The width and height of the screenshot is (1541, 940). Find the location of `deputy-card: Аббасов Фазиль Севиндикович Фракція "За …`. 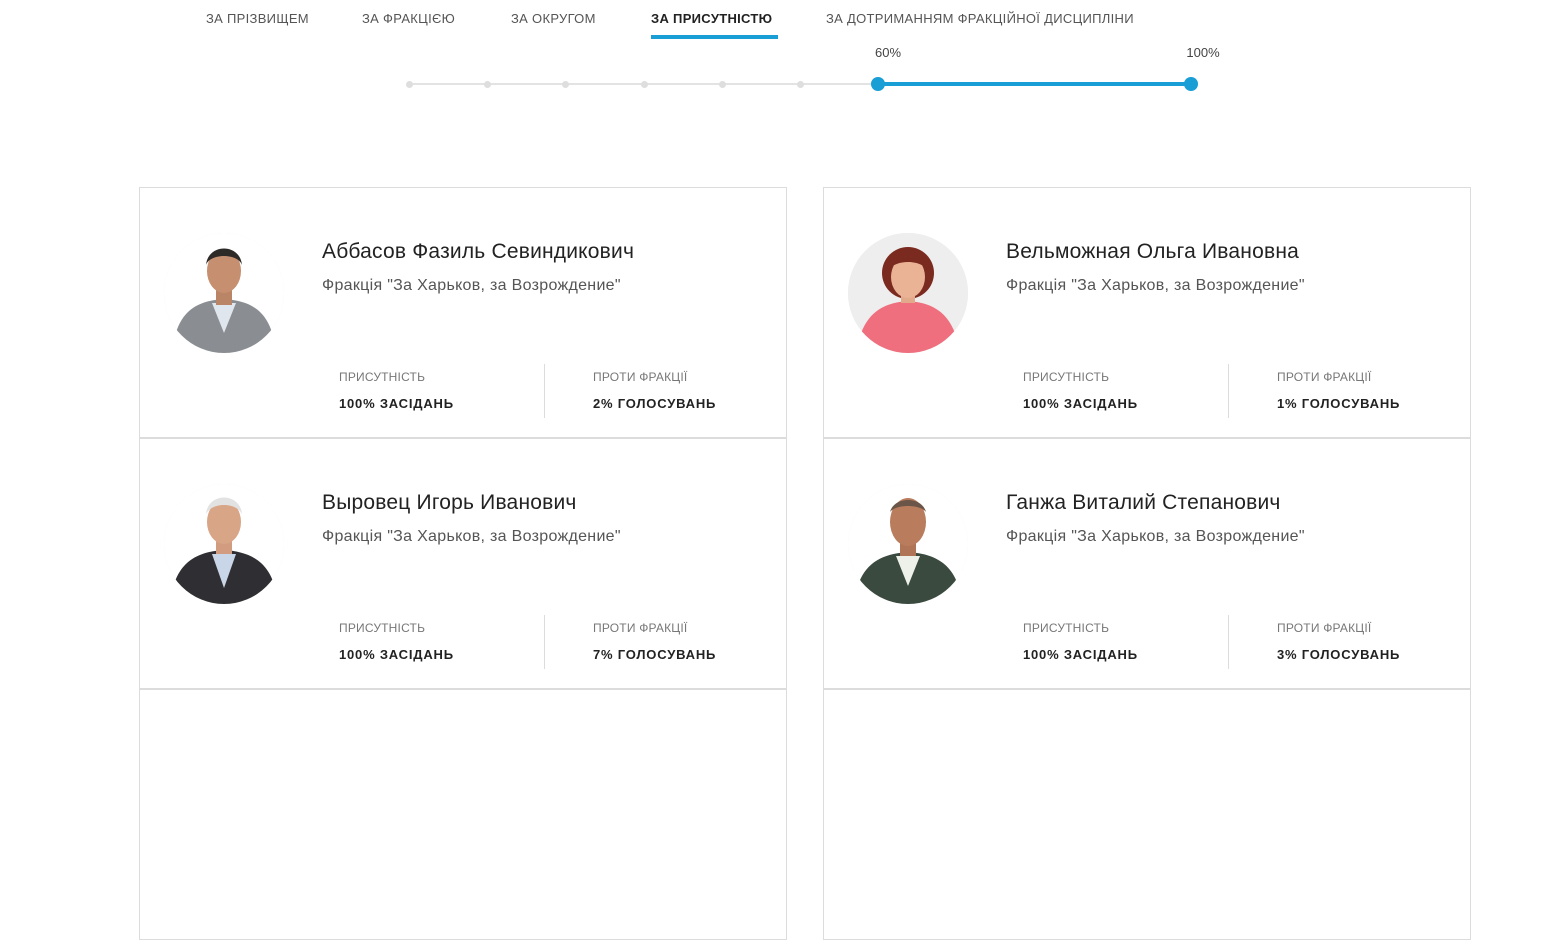

deputy-card: Аббасов Фазиль Севиндикович Фракція "За … is located at coordinates (463, 312).